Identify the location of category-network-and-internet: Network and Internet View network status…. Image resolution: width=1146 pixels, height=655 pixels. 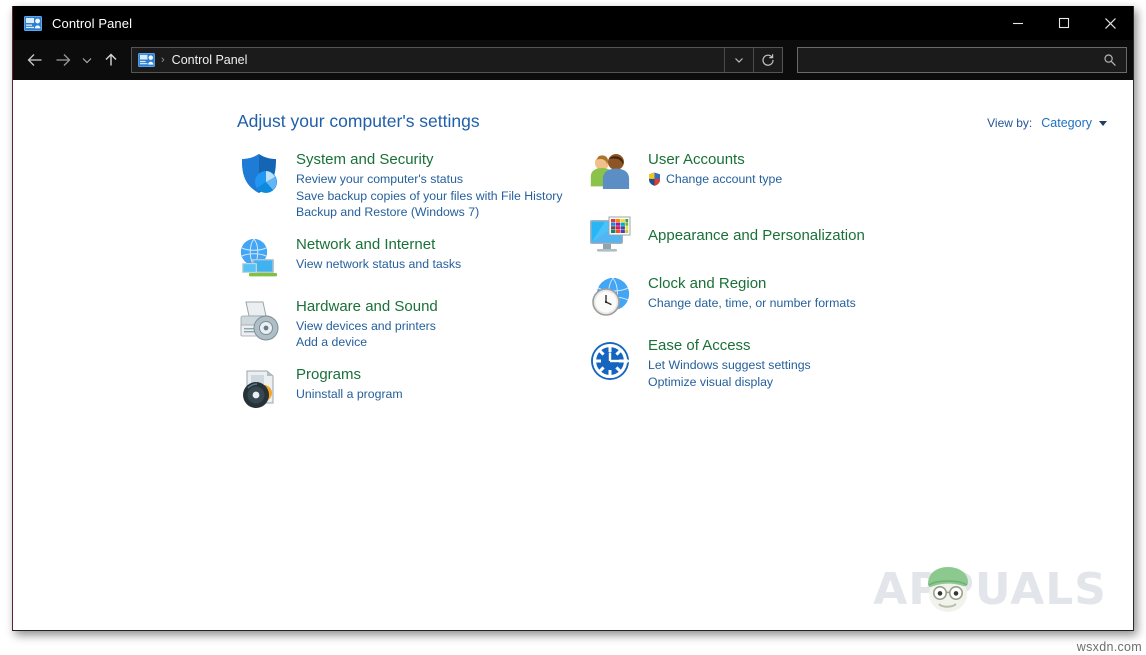
(435, 259).